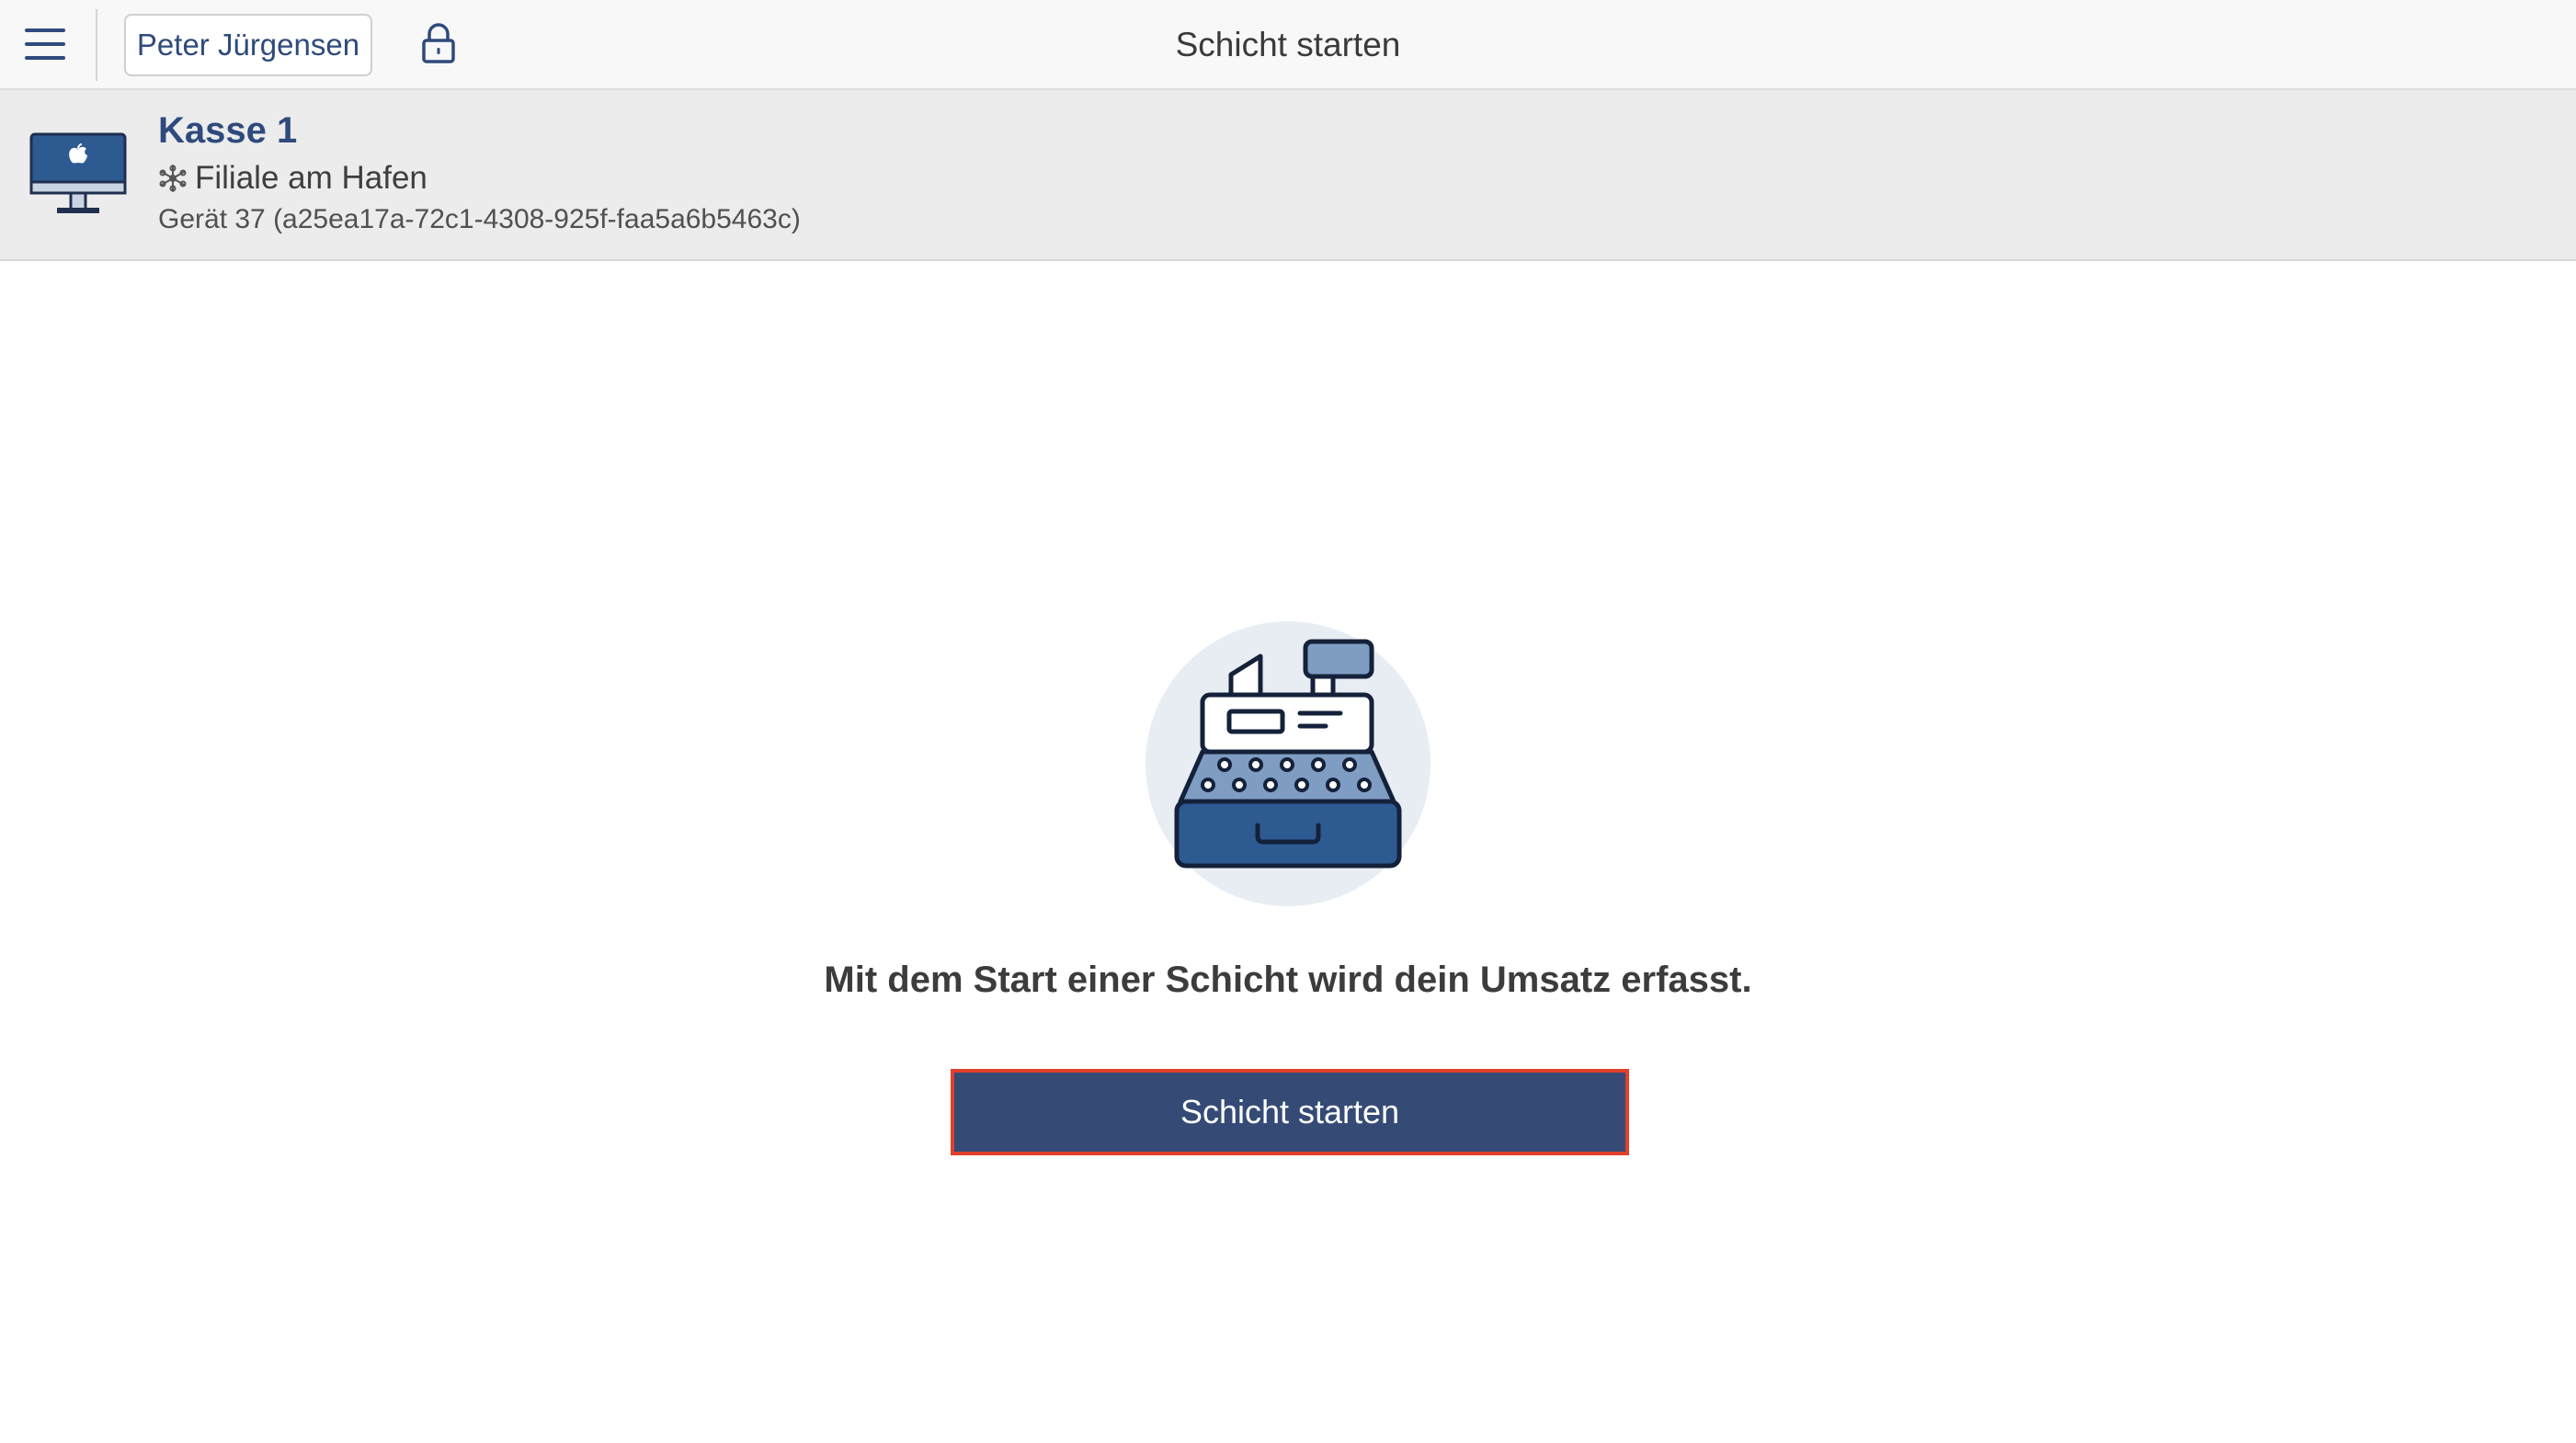 This screenshot has height=1443, width=2576. What do you see at coordinates (78, 175) in the screenshot?
I see `desktop-computer-icon` at bounding box center [78, 175].